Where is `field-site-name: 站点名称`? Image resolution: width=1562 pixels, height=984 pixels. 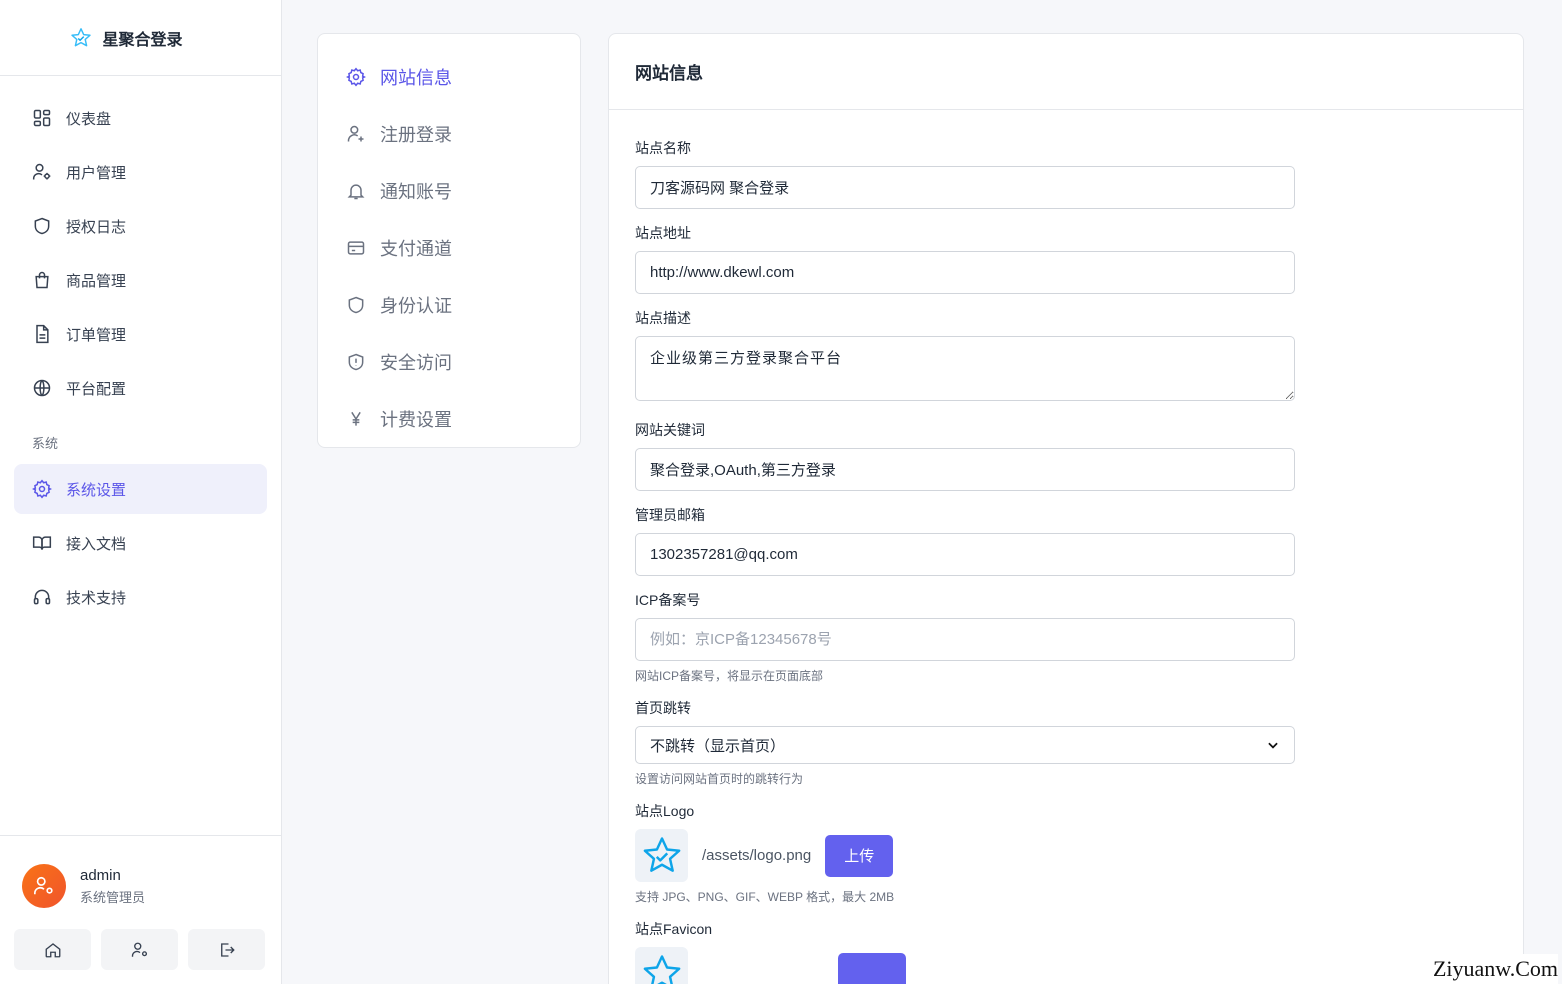 field-site-name: 站点名称 is located at coordinates (1079, 173).